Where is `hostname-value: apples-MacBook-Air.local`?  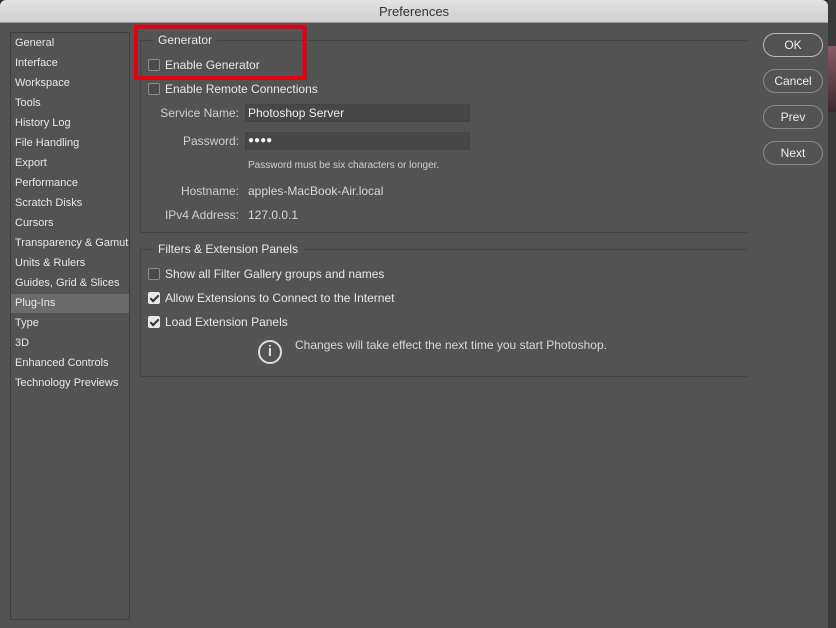 hostname-value: apples-MacBook-Air.local is located at coordinates (316, 191).